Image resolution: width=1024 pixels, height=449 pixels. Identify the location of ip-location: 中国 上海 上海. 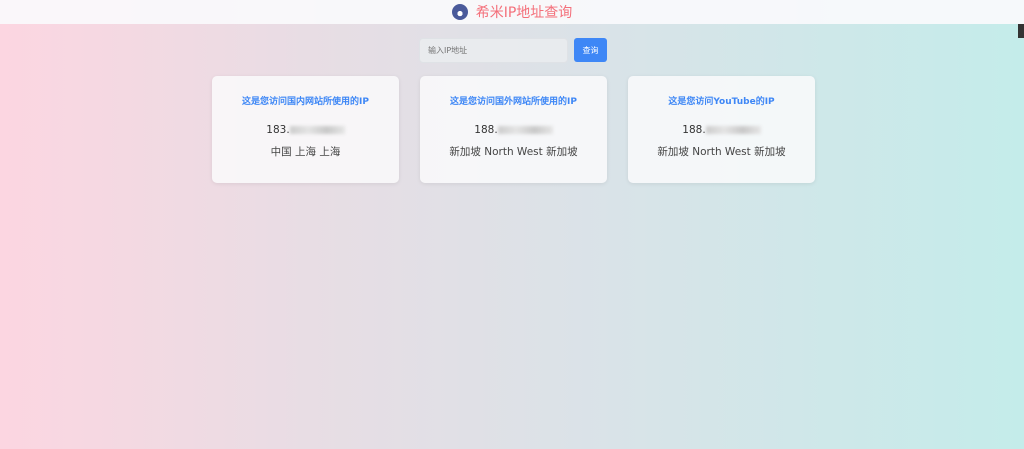
(305, 152).